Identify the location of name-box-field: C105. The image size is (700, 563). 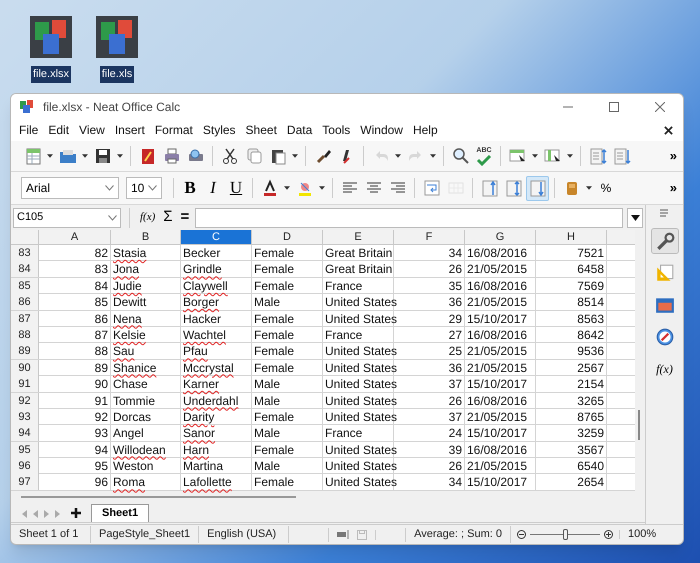
(67, 218).